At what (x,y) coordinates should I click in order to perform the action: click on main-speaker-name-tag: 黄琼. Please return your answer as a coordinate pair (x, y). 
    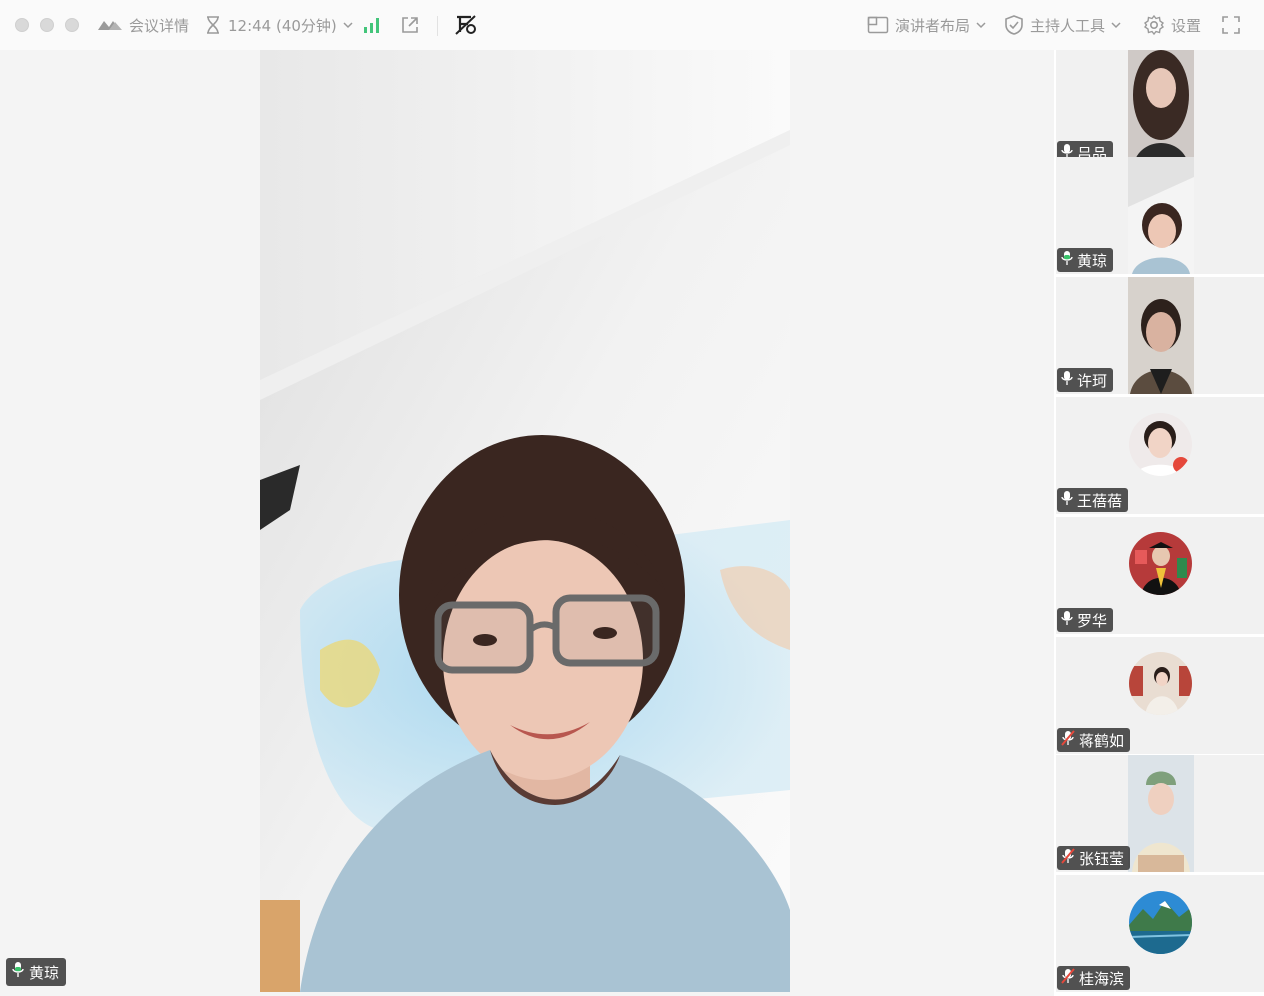
    Looking at the image, I should click on (36, 972).